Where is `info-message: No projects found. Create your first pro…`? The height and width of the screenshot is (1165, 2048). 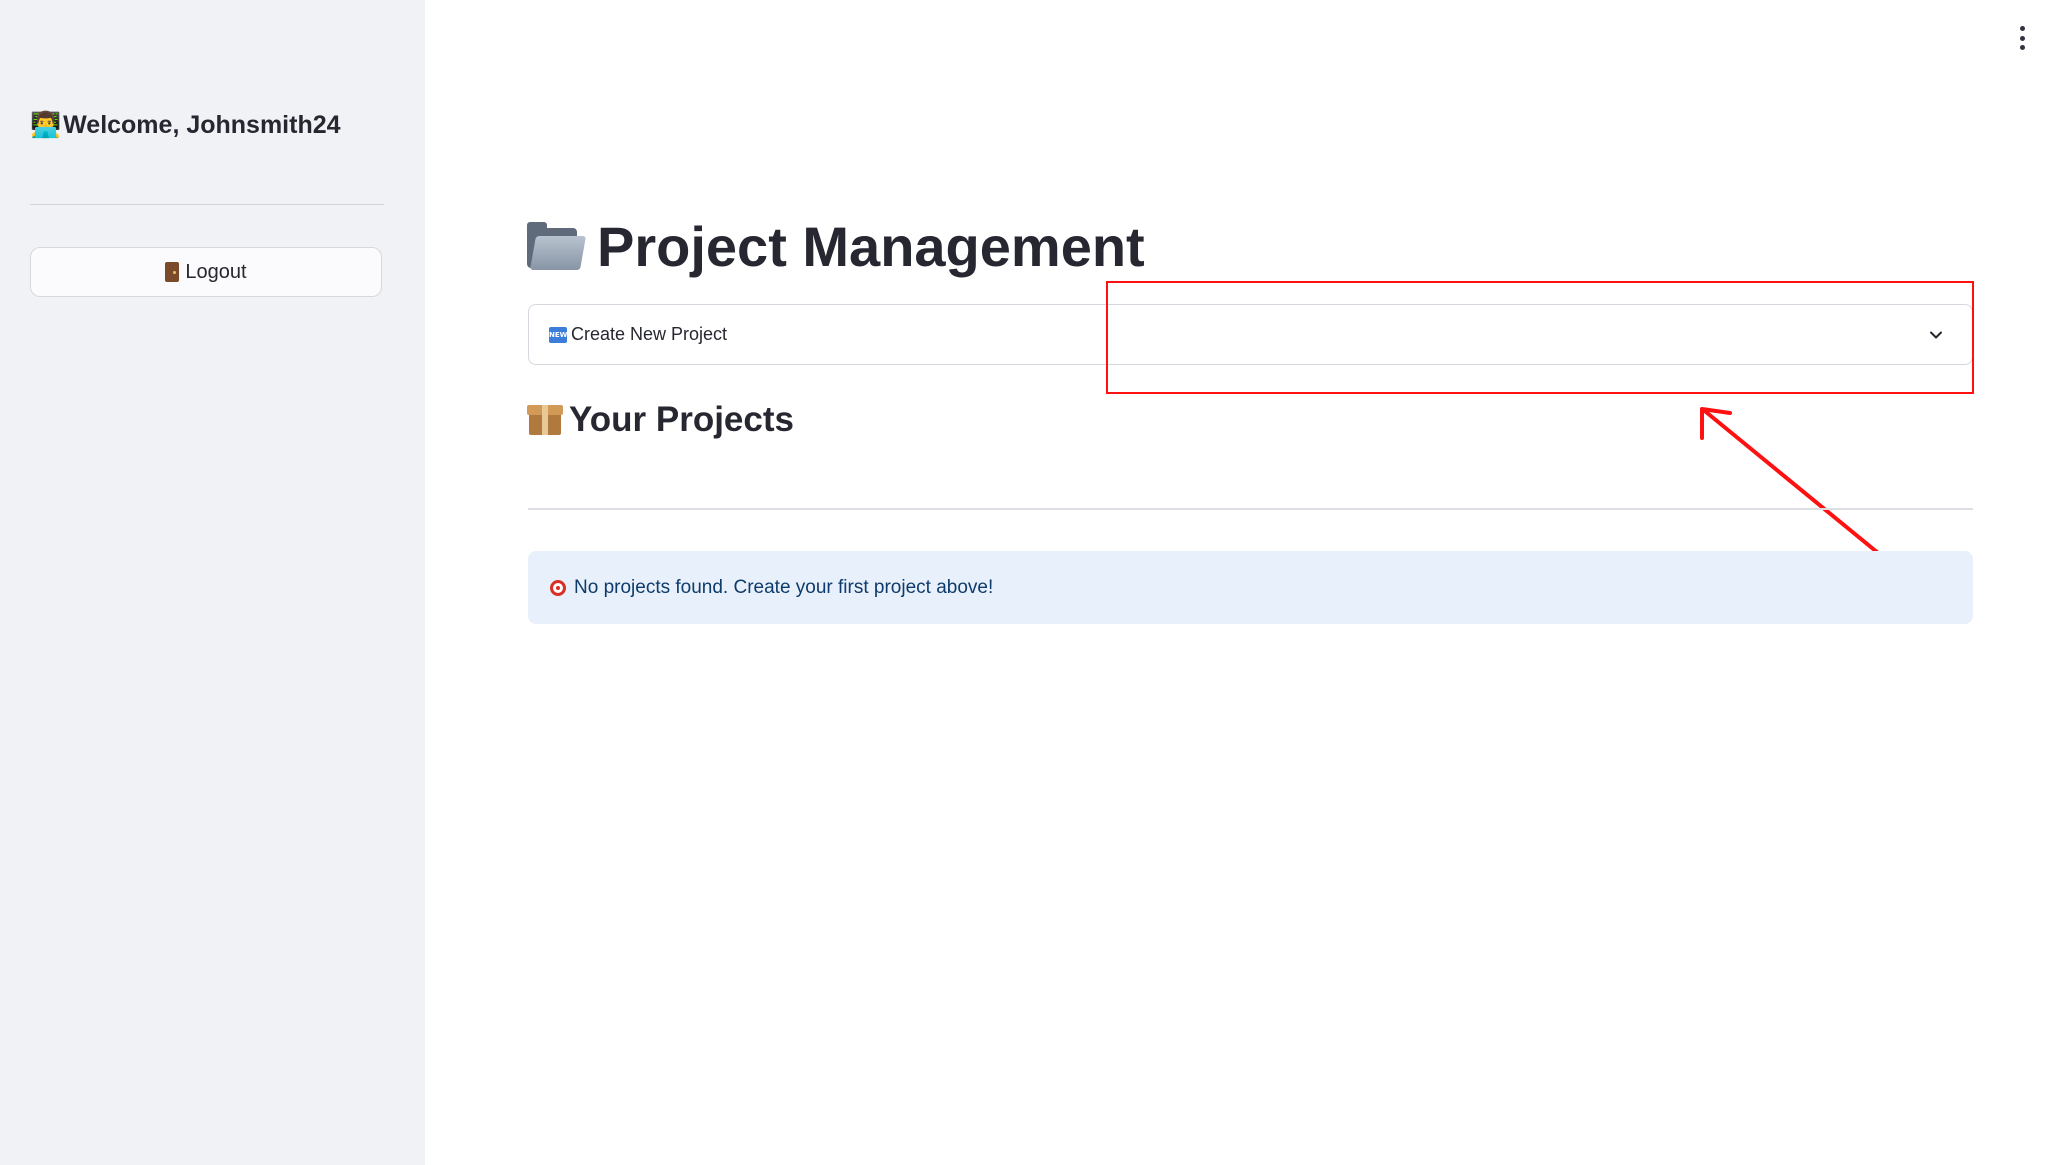
info-message: No projects found. Create your first pro… is located at coordinates (784, 587).